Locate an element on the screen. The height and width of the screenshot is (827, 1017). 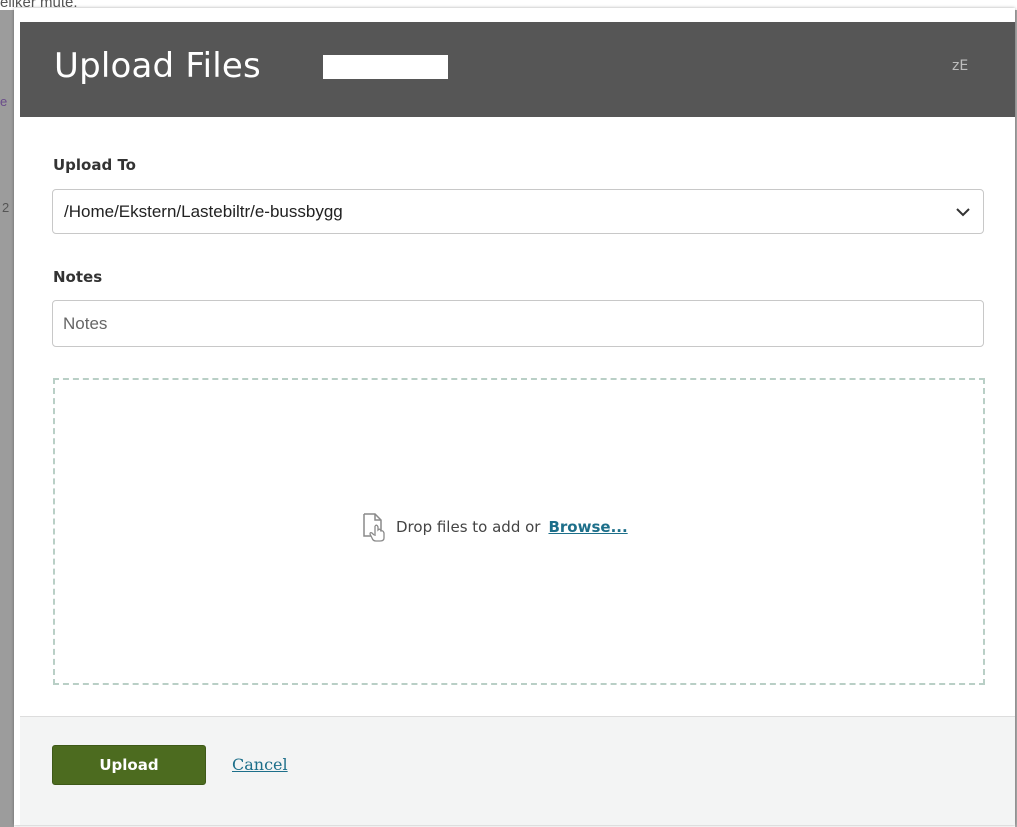
upload-button: Upload is located at coordinates (129, 765).